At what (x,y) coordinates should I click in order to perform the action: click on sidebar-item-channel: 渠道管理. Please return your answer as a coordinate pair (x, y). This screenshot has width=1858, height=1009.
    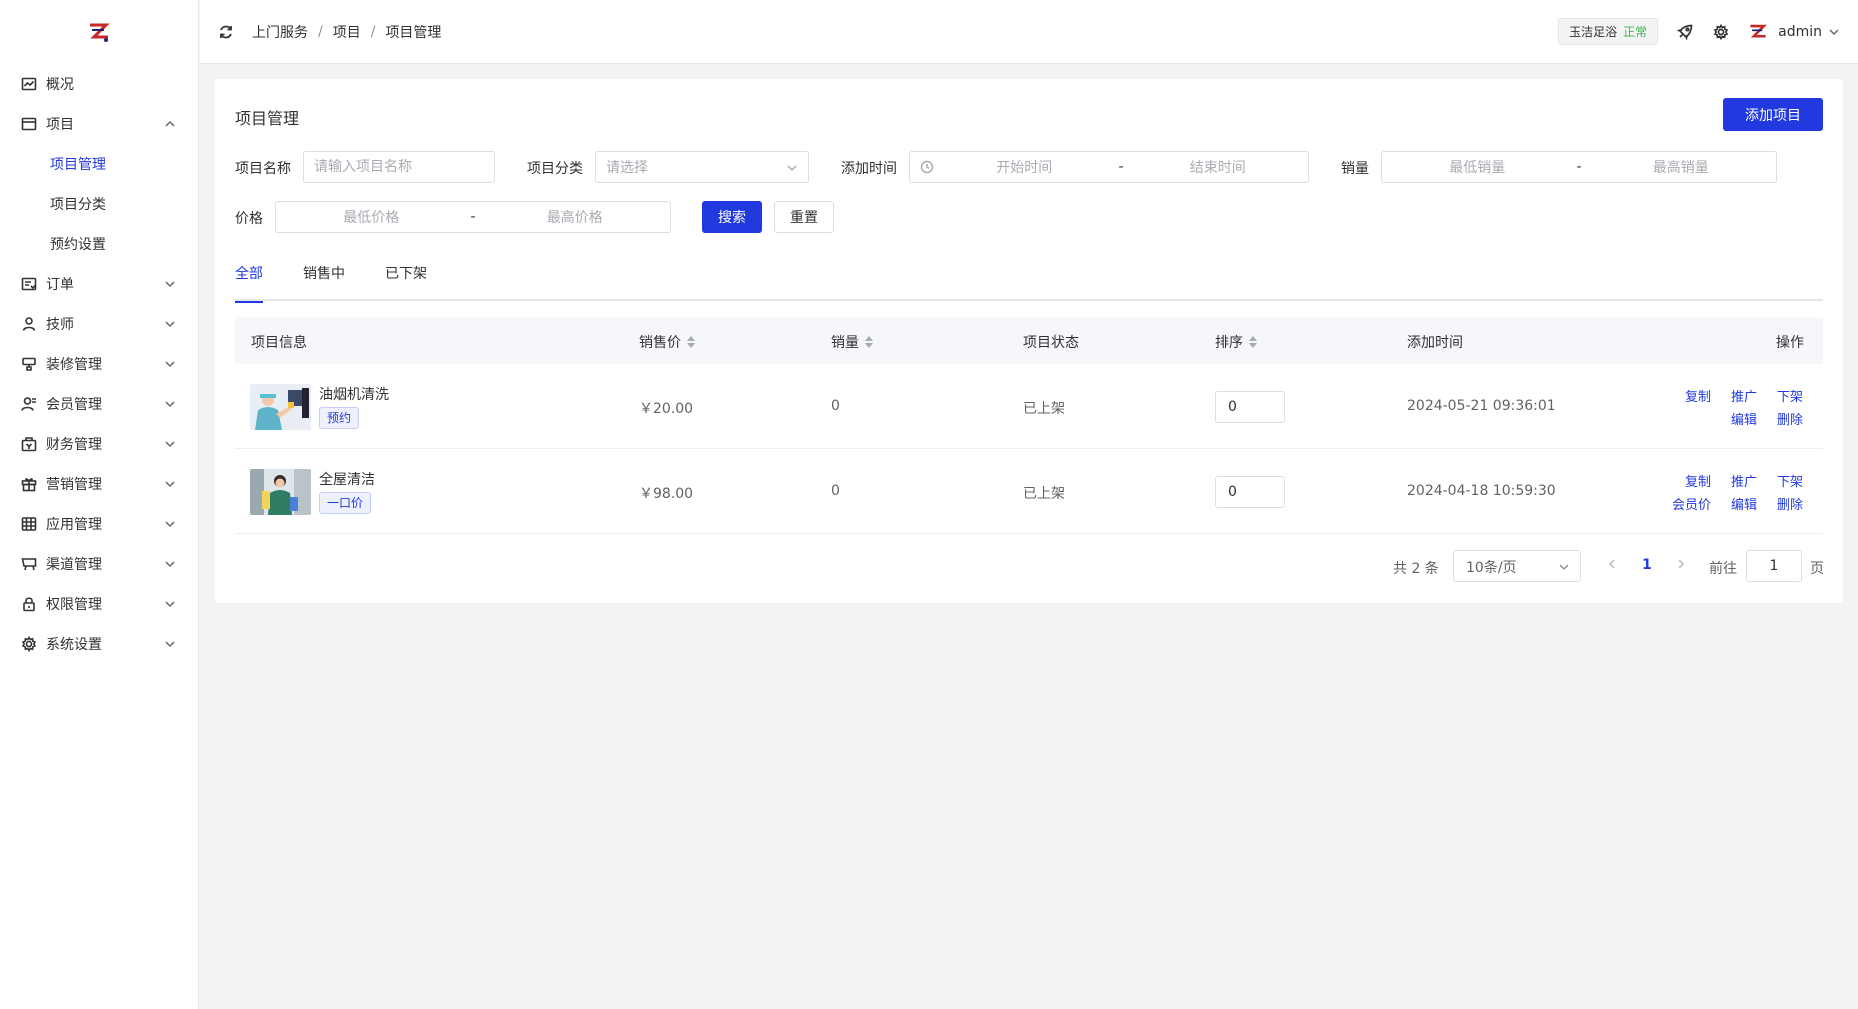
    Looking at the image, I should click on (99, 564).